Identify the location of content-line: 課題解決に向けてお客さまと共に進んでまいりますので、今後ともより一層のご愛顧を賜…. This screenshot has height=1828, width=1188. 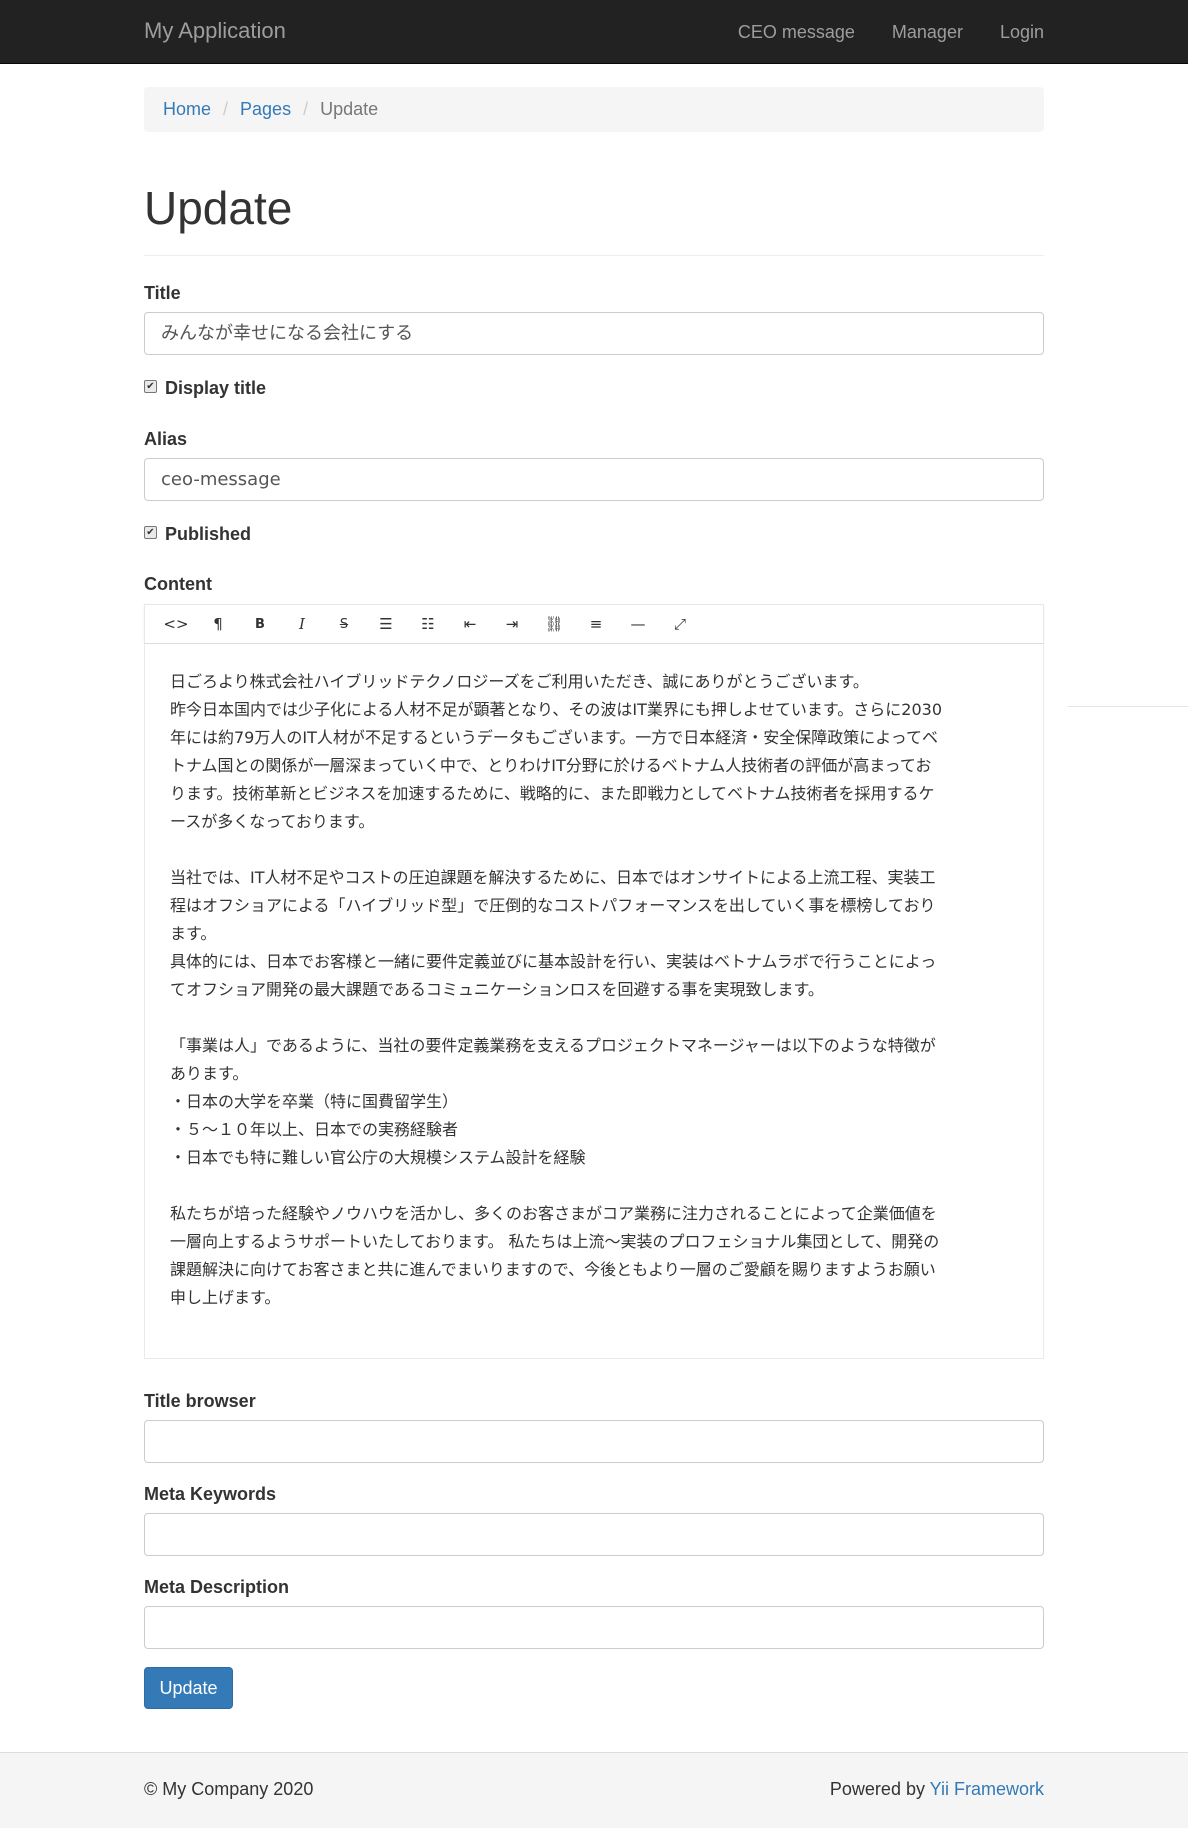
(553, 1269).